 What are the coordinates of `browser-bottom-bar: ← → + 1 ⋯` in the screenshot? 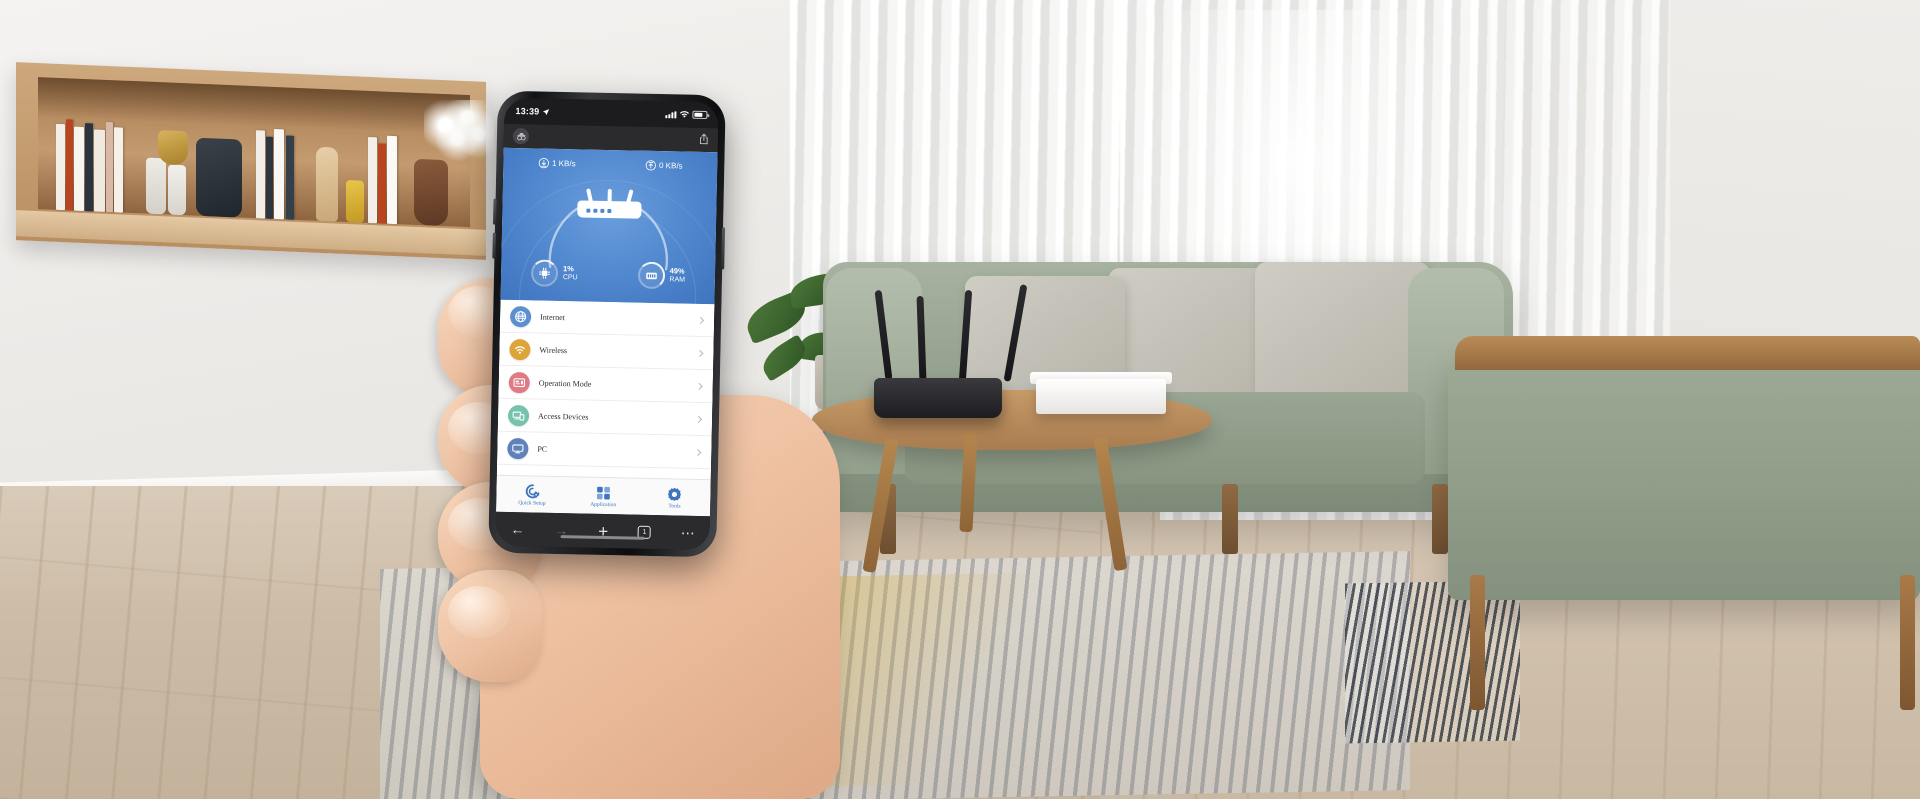 It's located at (602, 531).